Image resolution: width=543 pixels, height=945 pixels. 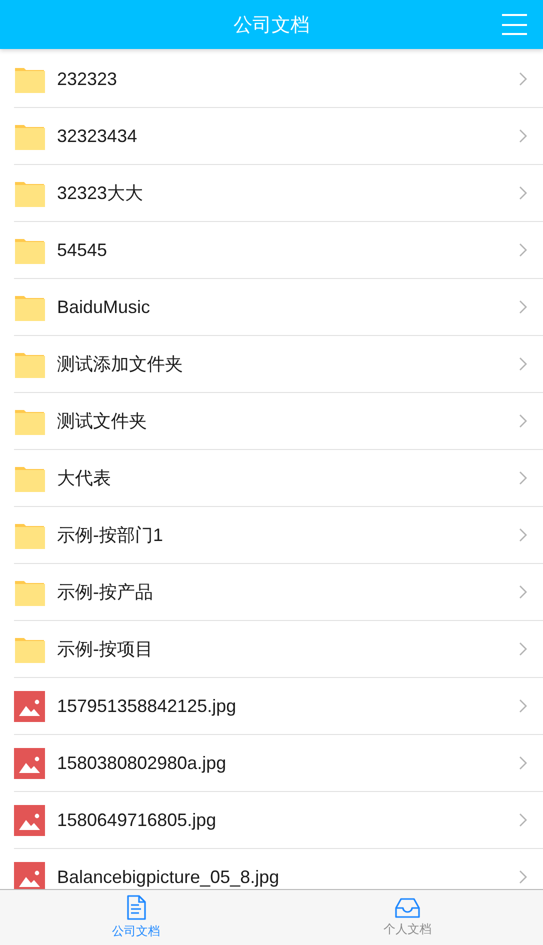 I want to click on file-list-item: 32323434, so click(x=278, y=136).